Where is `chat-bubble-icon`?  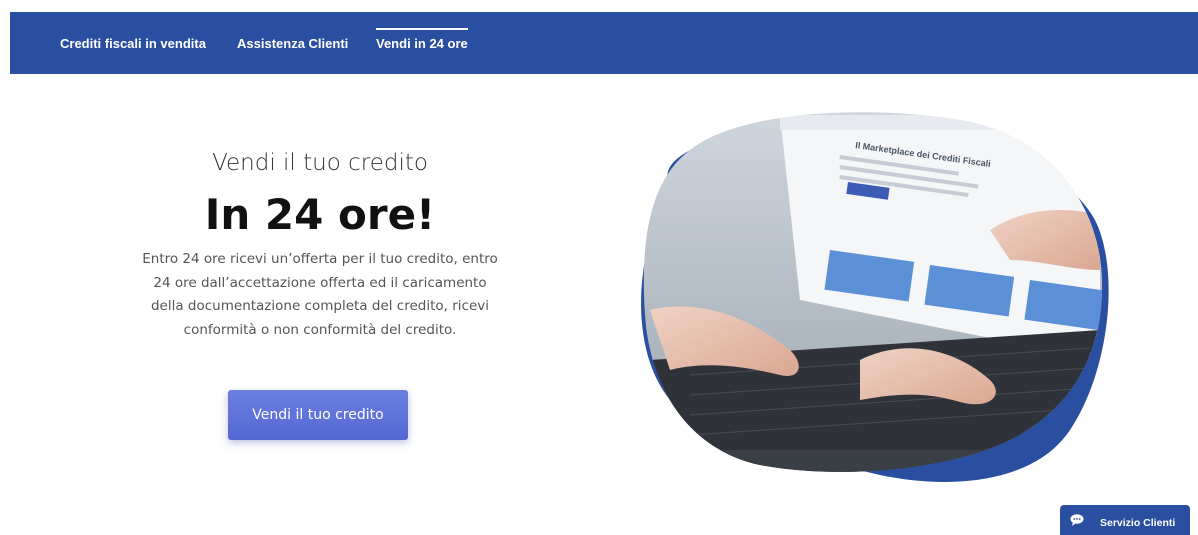
chat-bubble-icon is located at coordinates (1077, 520).